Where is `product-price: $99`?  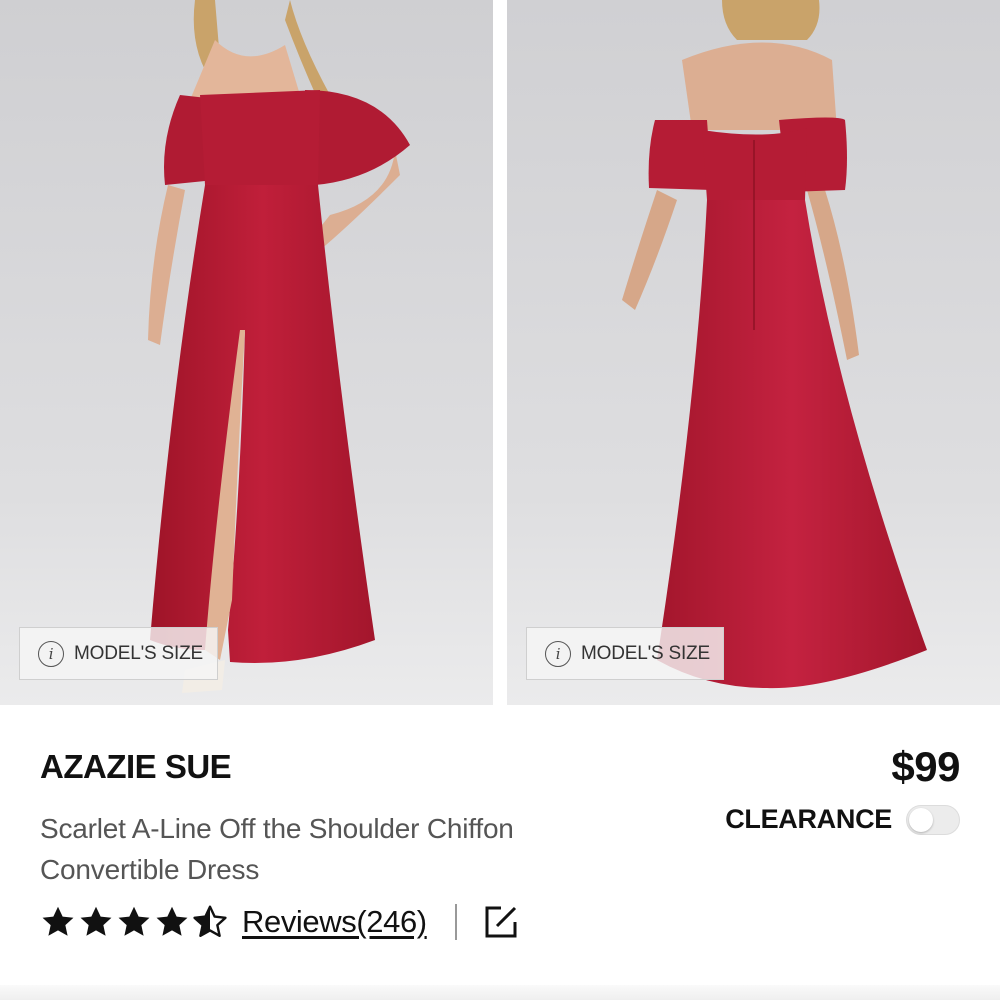
product-price: $99 is located at coordinates (925, 766).